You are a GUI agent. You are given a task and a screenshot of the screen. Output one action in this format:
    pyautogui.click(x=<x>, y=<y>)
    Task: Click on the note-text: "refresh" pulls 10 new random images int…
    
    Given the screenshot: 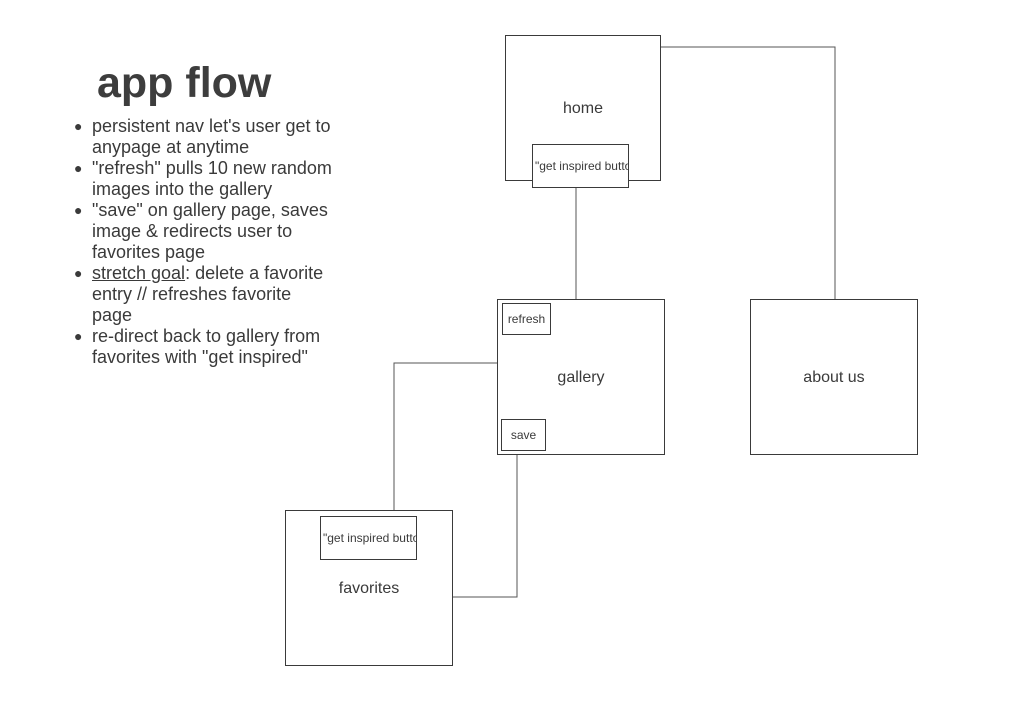 What is the action you would take?
    pyautogui.click(x=212, y=178)
    